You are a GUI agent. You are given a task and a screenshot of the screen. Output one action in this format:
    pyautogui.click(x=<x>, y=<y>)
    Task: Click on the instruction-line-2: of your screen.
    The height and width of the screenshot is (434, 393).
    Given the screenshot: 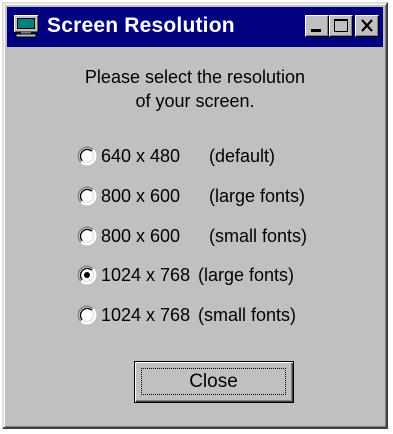 What is the action you would take?
    pyautogui.click(x=195, y=101)
    